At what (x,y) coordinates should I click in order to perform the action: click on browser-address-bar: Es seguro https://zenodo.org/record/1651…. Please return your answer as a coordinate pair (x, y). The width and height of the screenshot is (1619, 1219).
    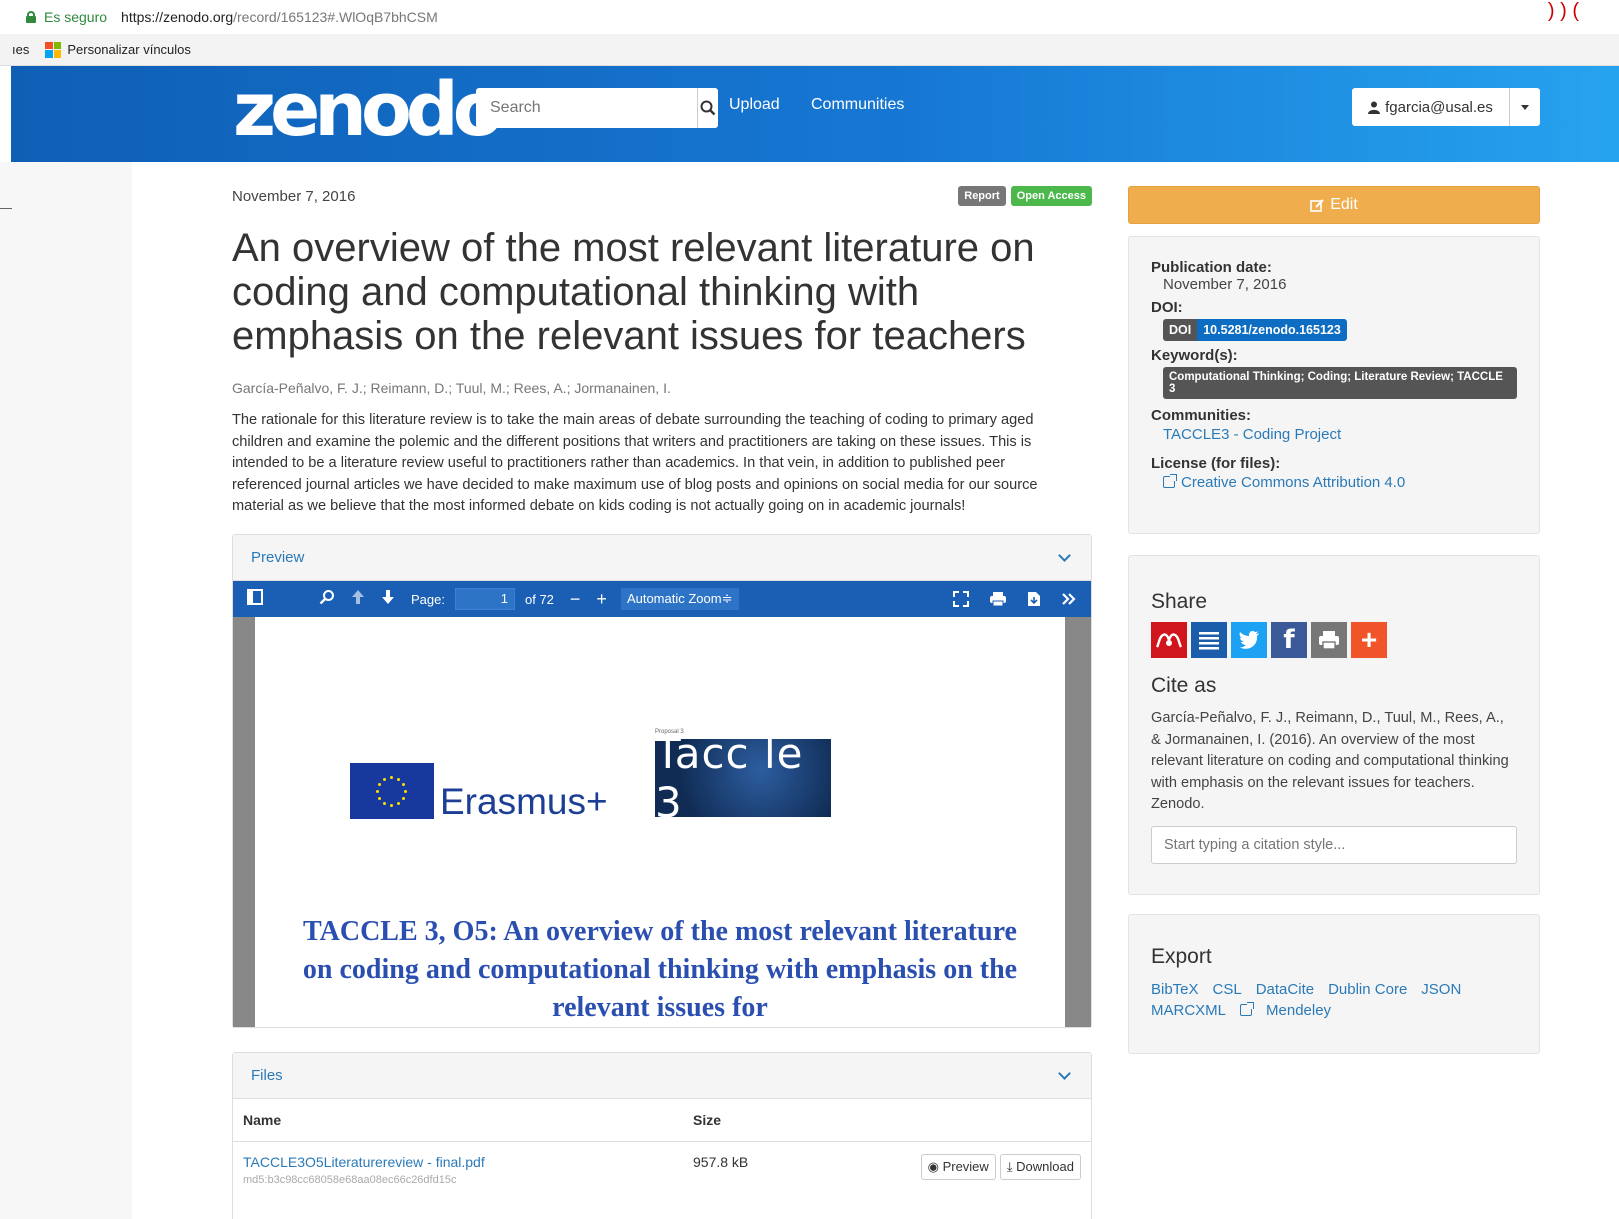
    Looking at the image, I should click on (809, 17).